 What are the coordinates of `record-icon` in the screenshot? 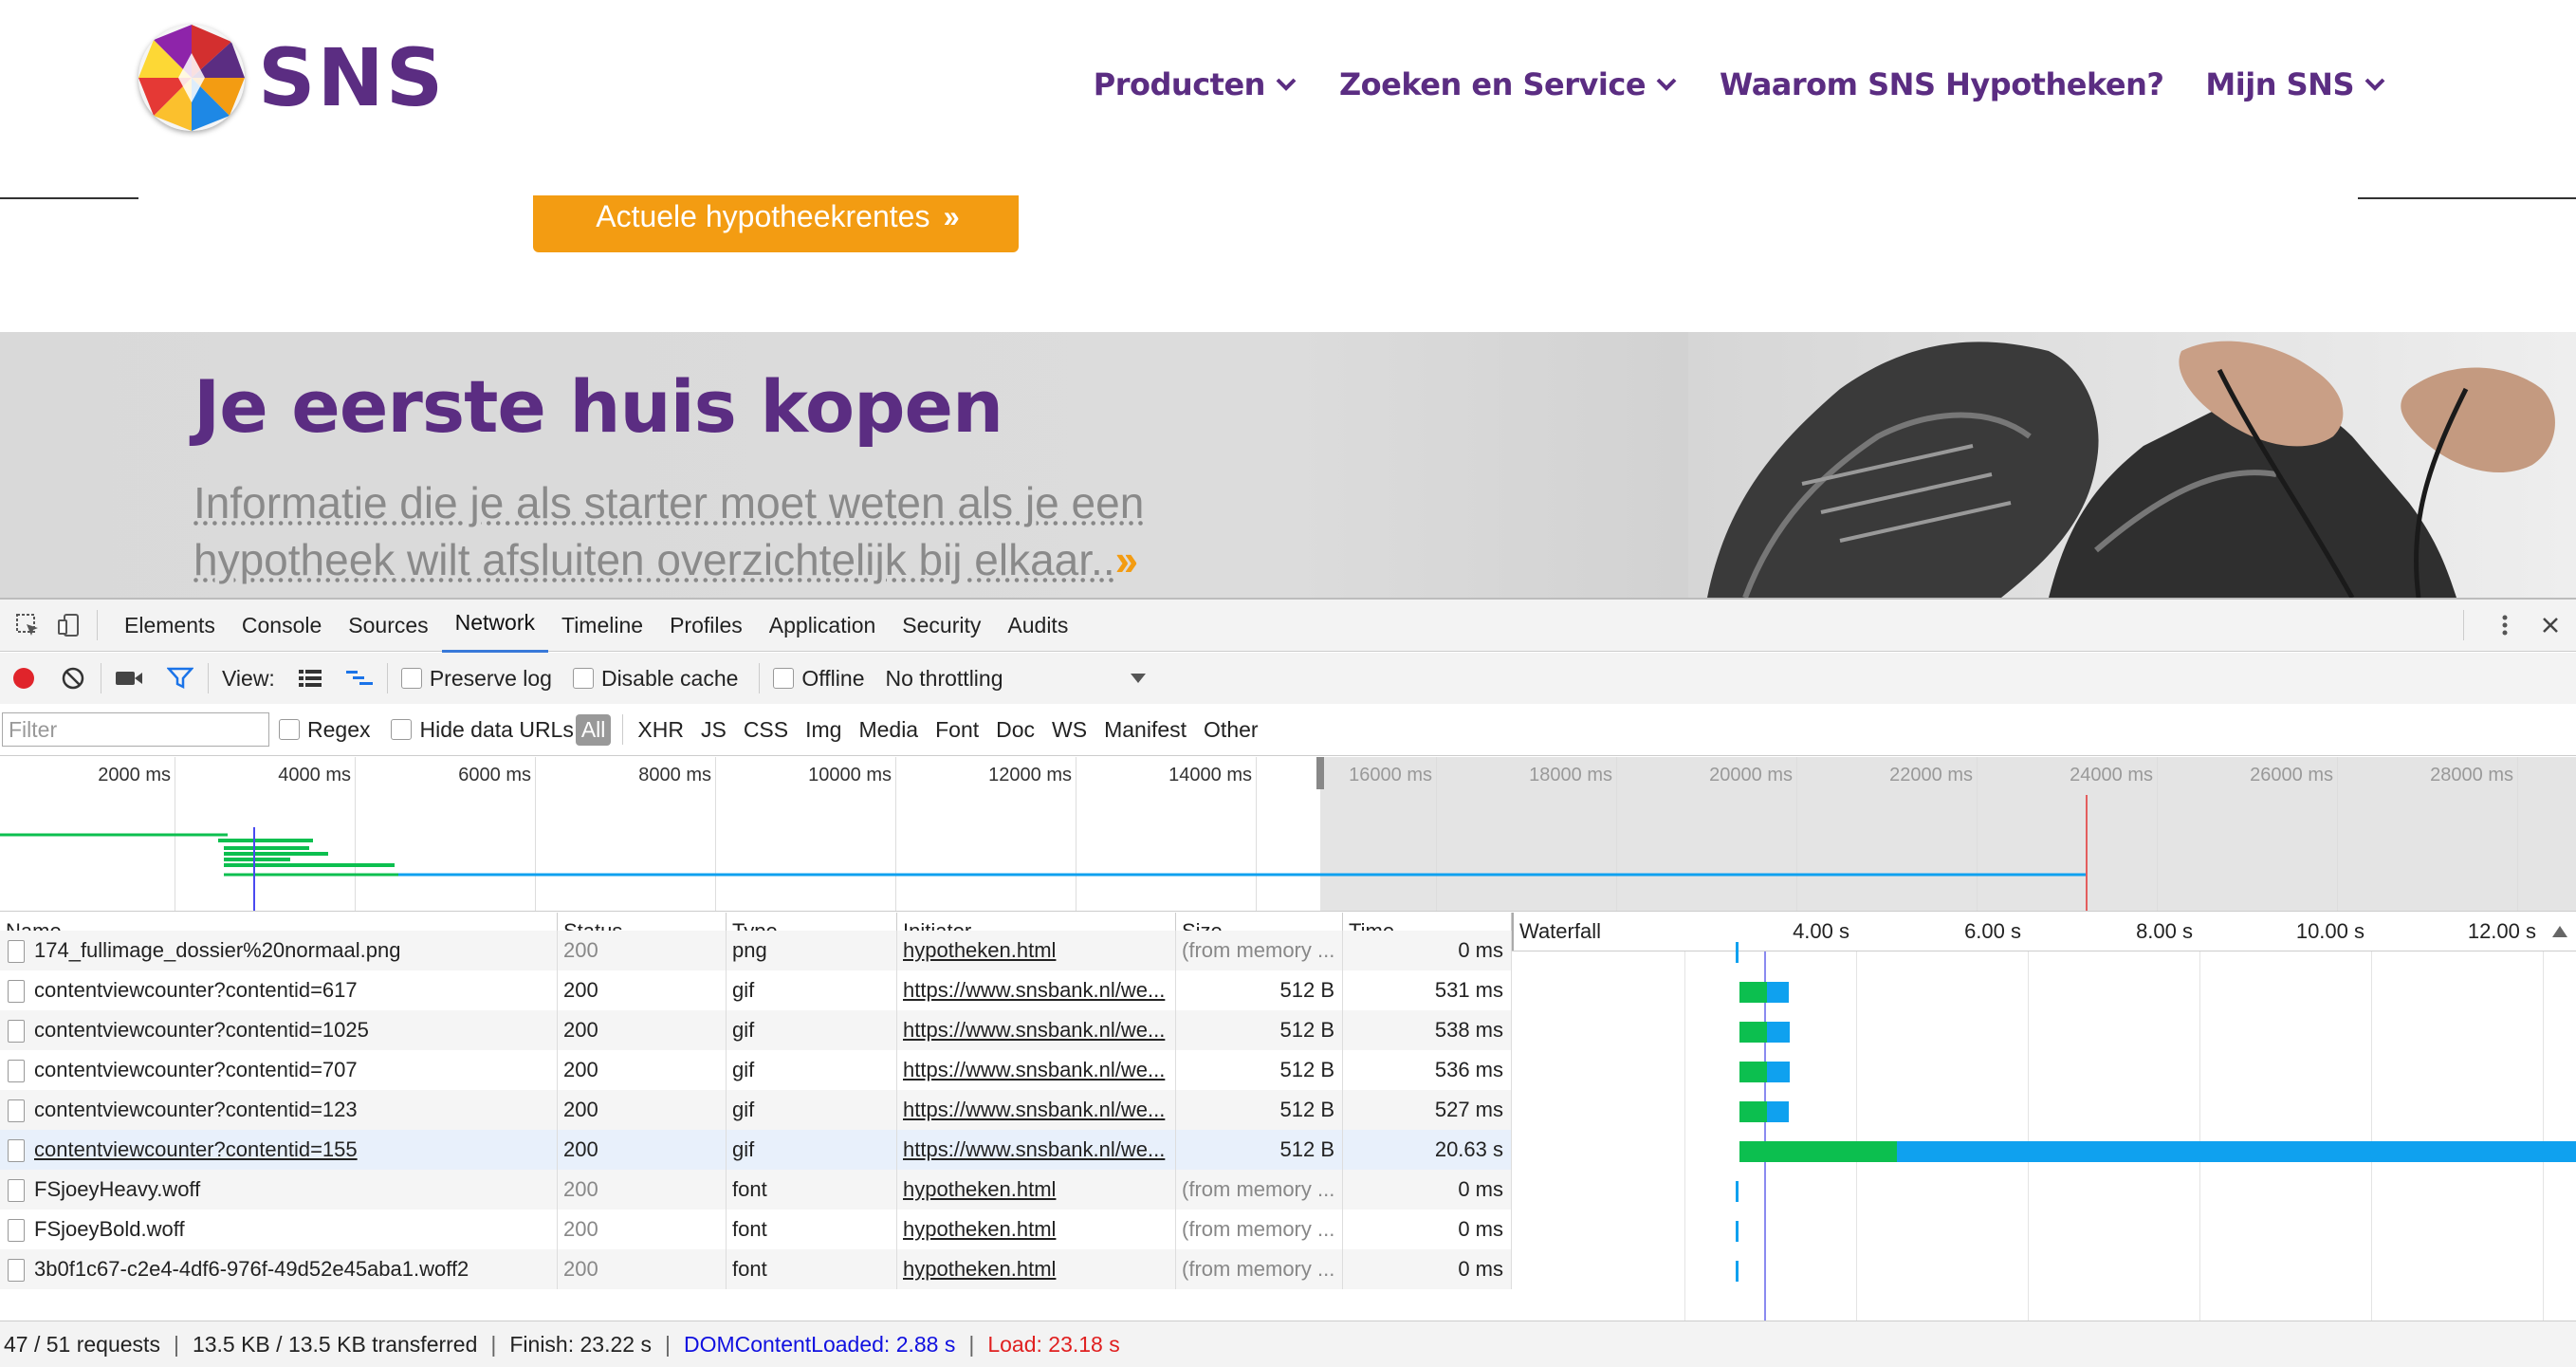 It's located at (23, 678).